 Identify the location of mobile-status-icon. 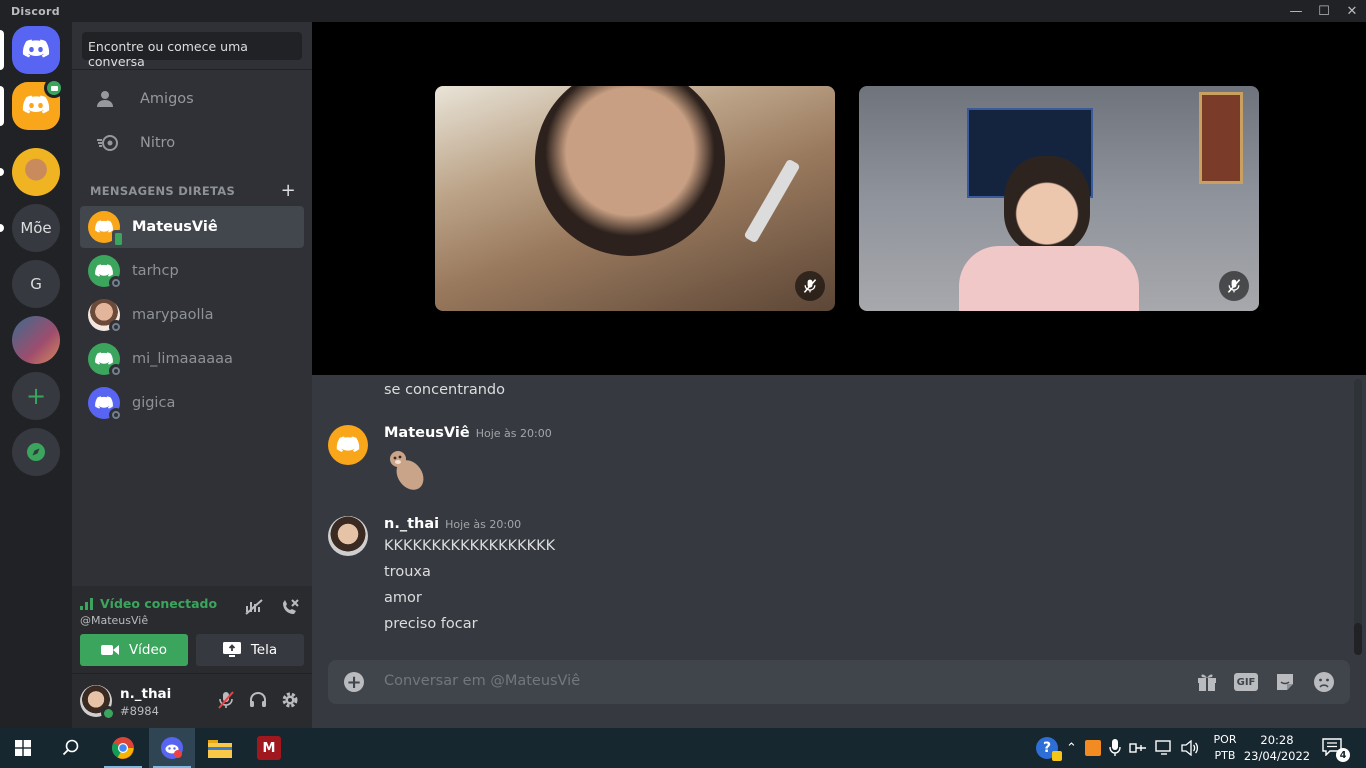
(118, 238).